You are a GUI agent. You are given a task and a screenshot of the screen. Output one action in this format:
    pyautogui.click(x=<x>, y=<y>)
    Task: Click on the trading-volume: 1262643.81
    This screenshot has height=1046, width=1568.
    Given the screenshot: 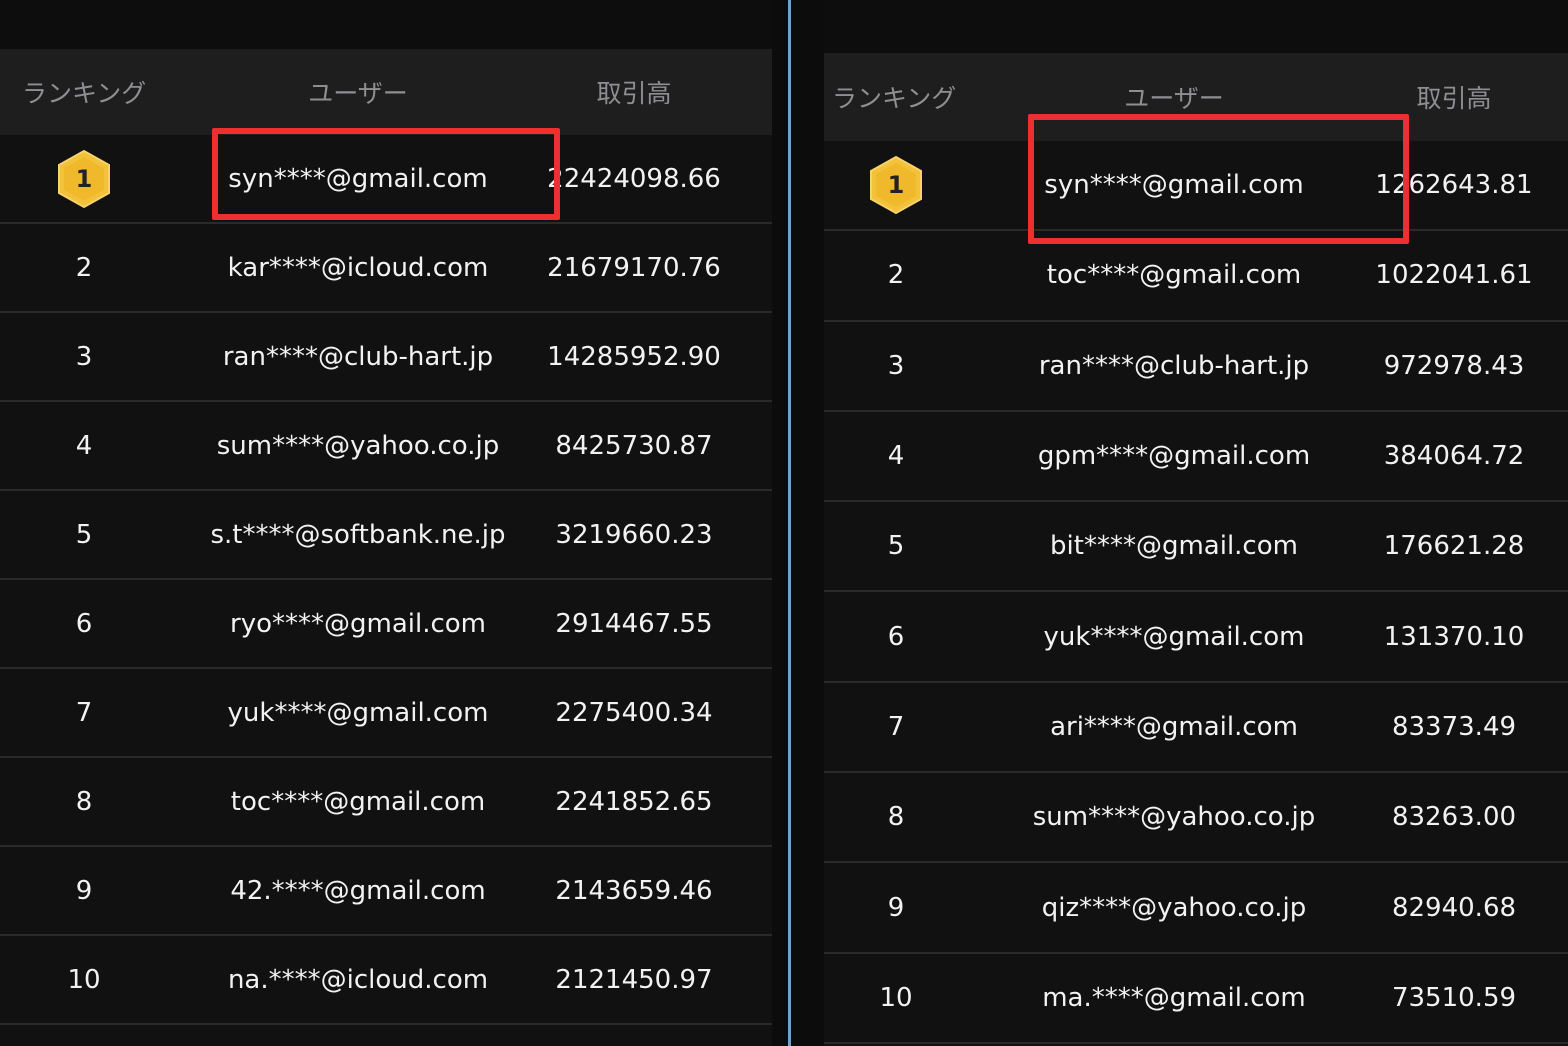 What is the action you would take?
    pyautogui.click(x=1454, y=185)
    